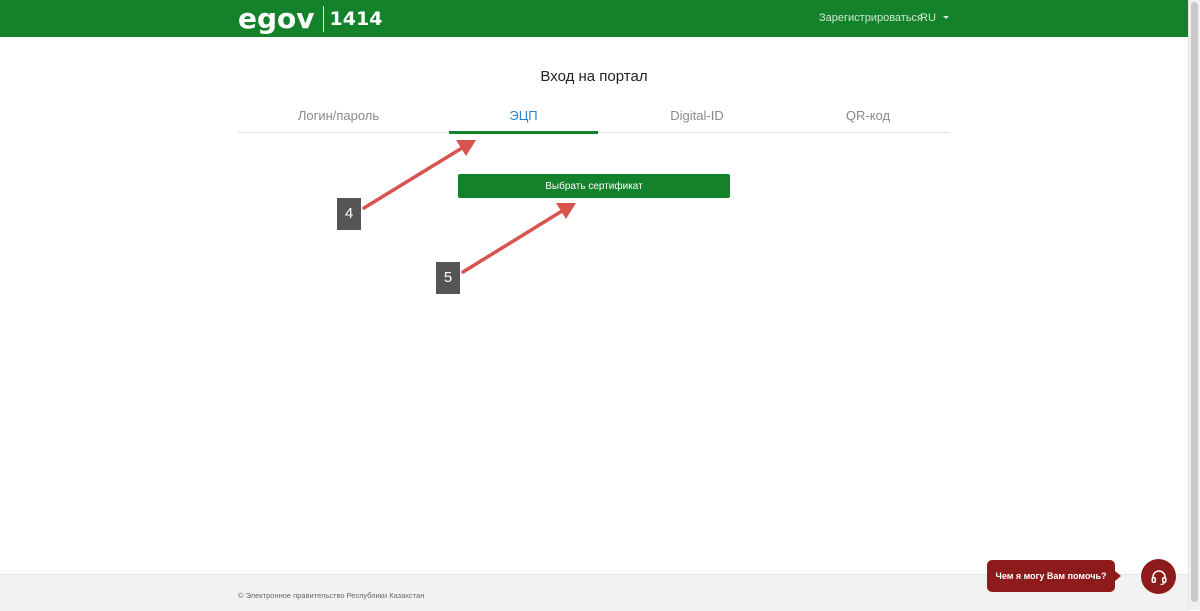 This screenshot has height=611, width=1200. Describe the element at coordinates (349, 214) in the screenshot. I see `annotation-badge-4: 4` at that location.